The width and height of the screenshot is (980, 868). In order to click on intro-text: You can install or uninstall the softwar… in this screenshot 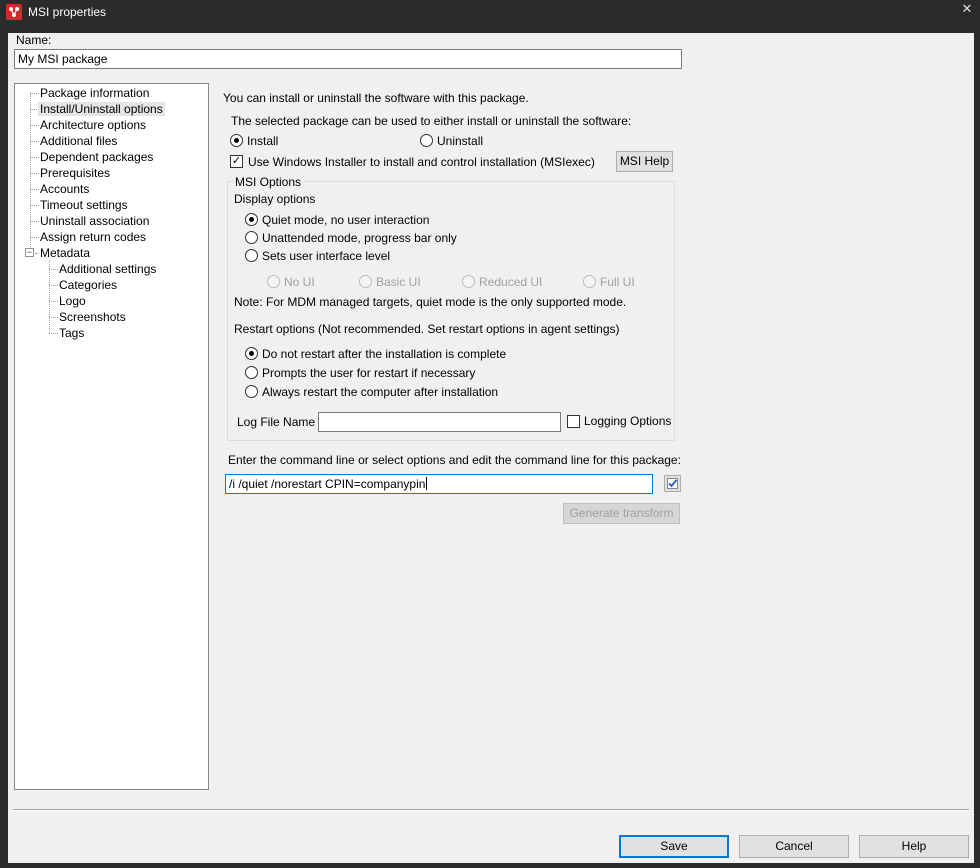, I will do `click(376, 98)`.